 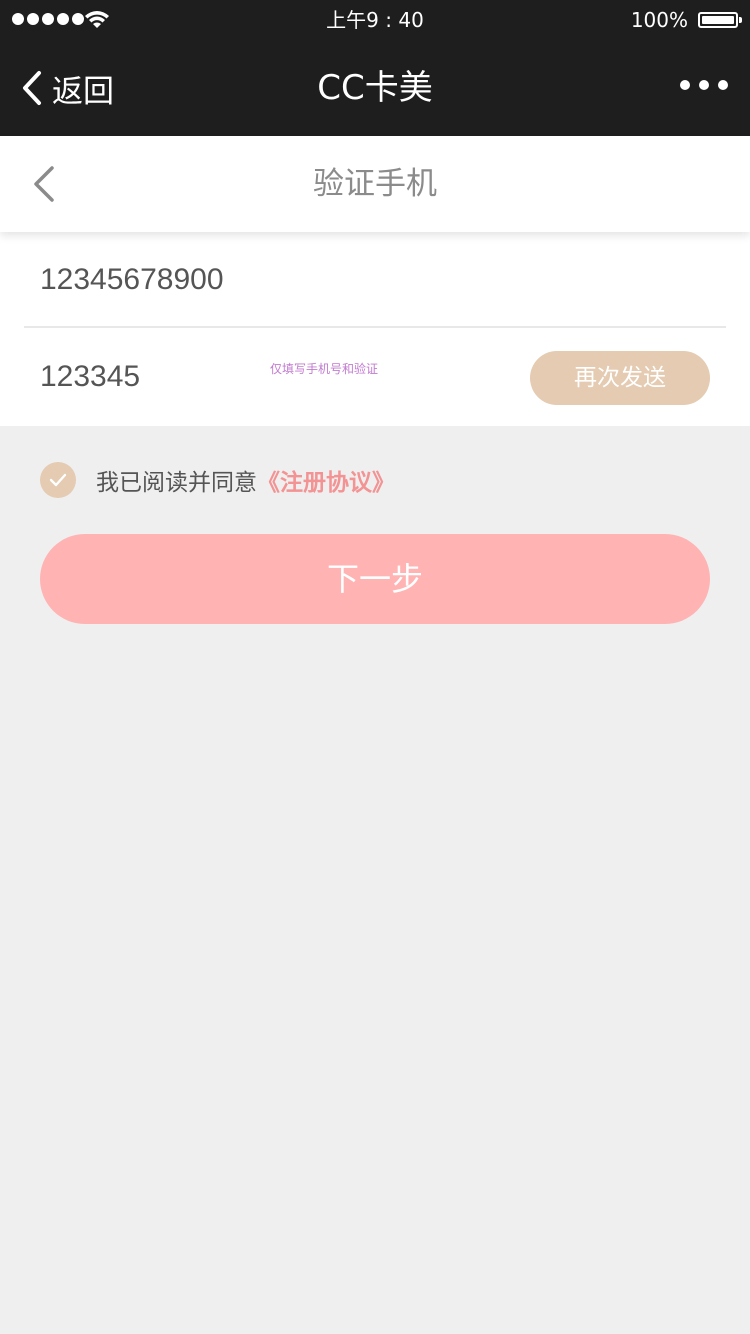 I want to click on nav-bar: 返回 CC卡美, so click(x=375, y=88).